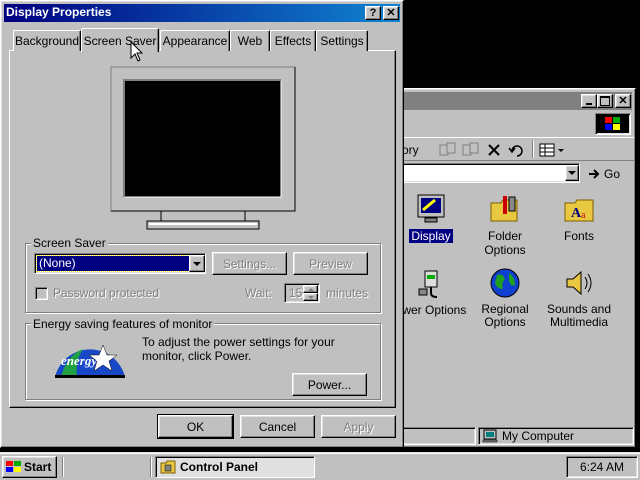 Image resolution: width=640 pixels, height=480 pixels. What do you see at coordinates (410, 150) in the screenshot?
I see `history-button-label: ory` at bounding box center [410, 150].